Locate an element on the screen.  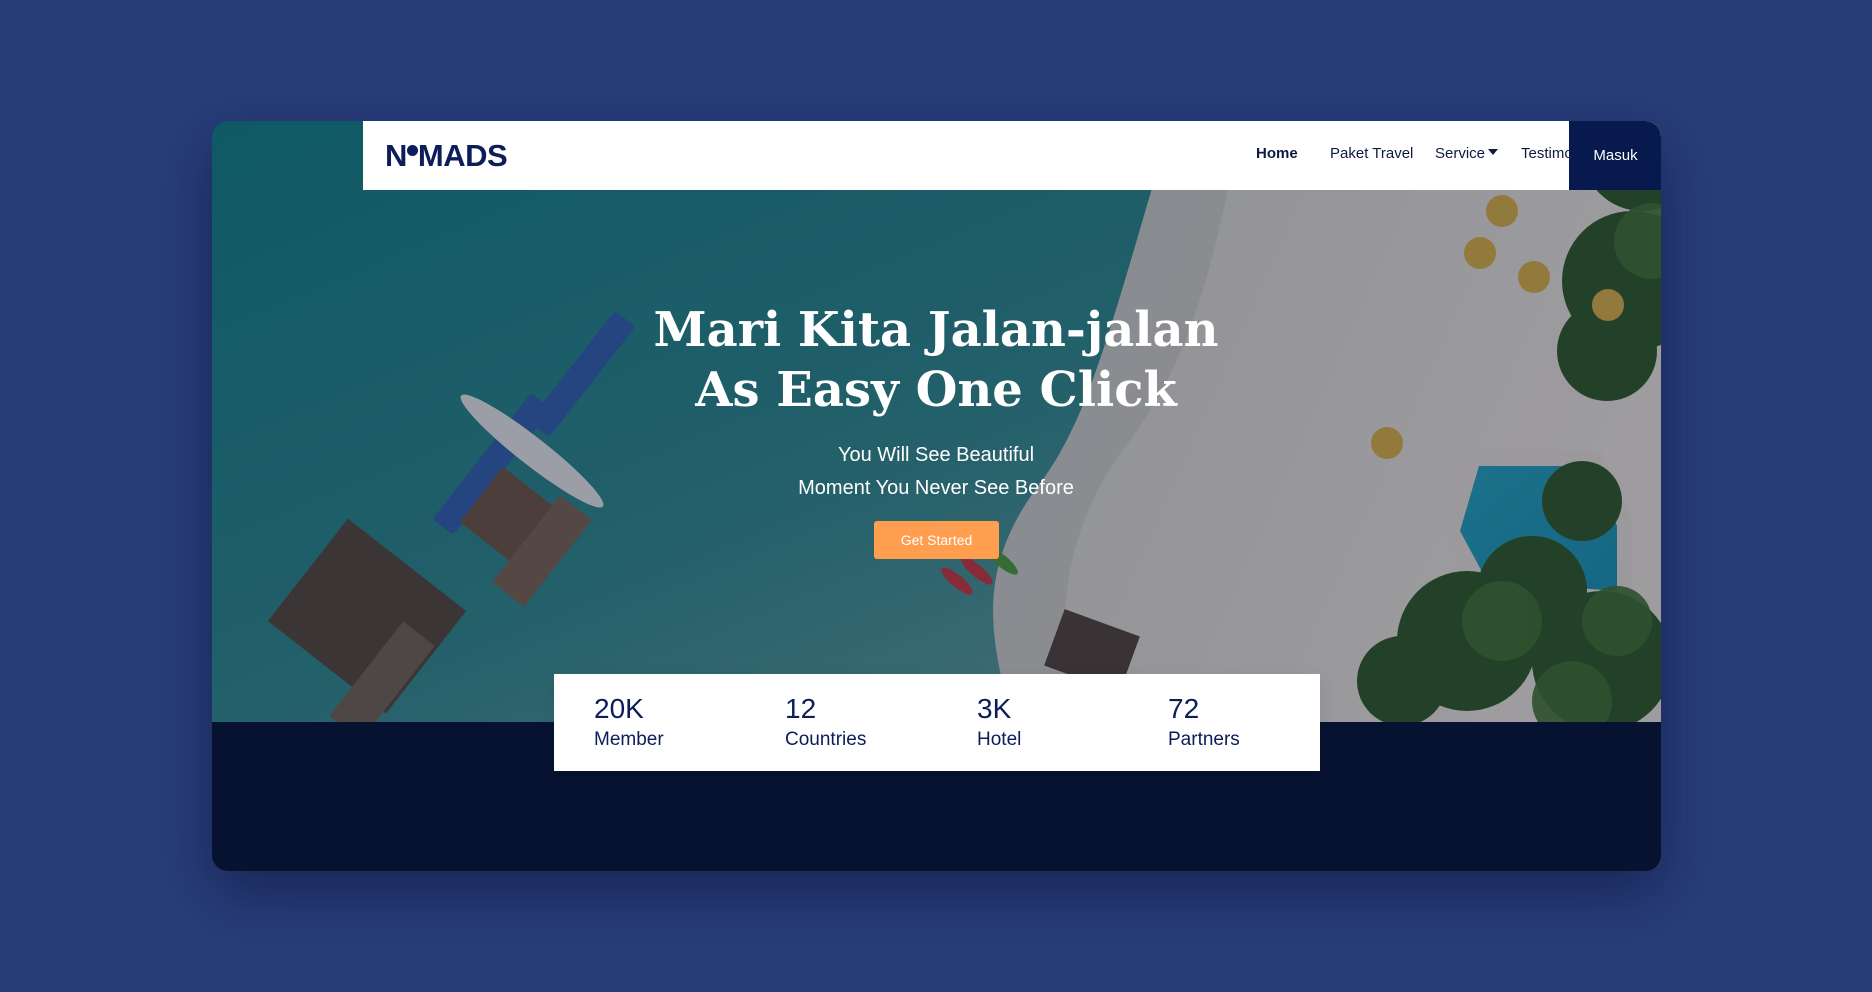
stat-countries: 12 Countries is located at coordinates (825, 723).